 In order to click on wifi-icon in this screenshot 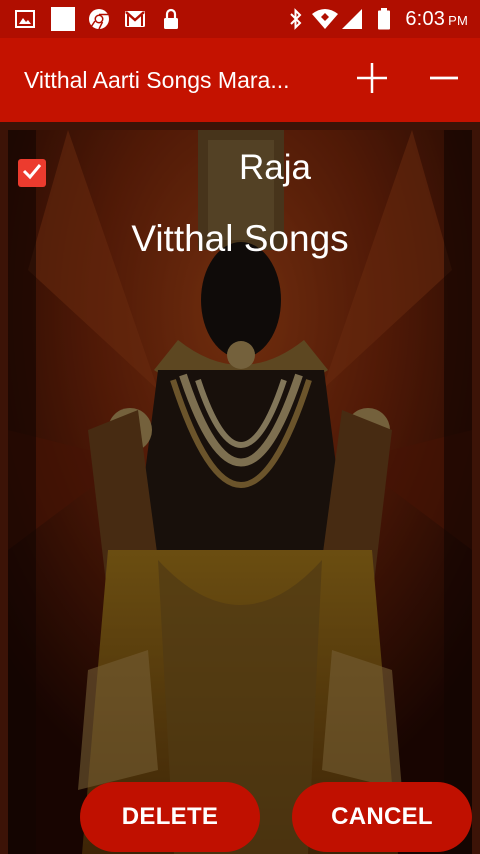, I will do `click(325, 19)`.